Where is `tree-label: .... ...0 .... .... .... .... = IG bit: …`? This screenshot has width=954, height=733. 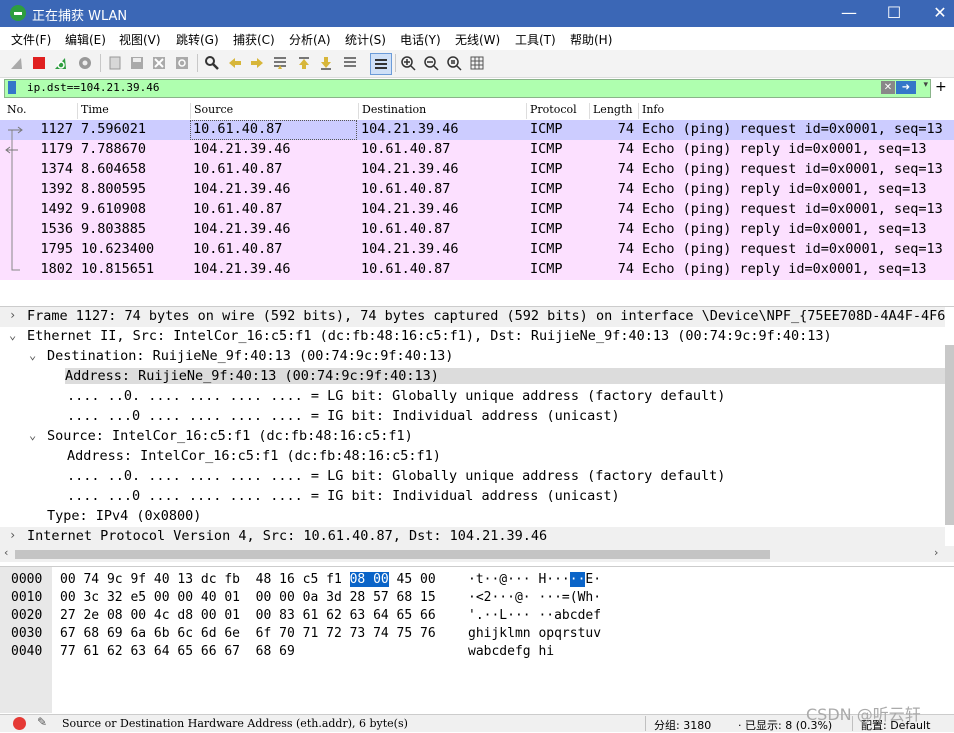 tree-label: .... ...0 .... .... .... .... = IG bit: … is located at coordinates (343, 496).